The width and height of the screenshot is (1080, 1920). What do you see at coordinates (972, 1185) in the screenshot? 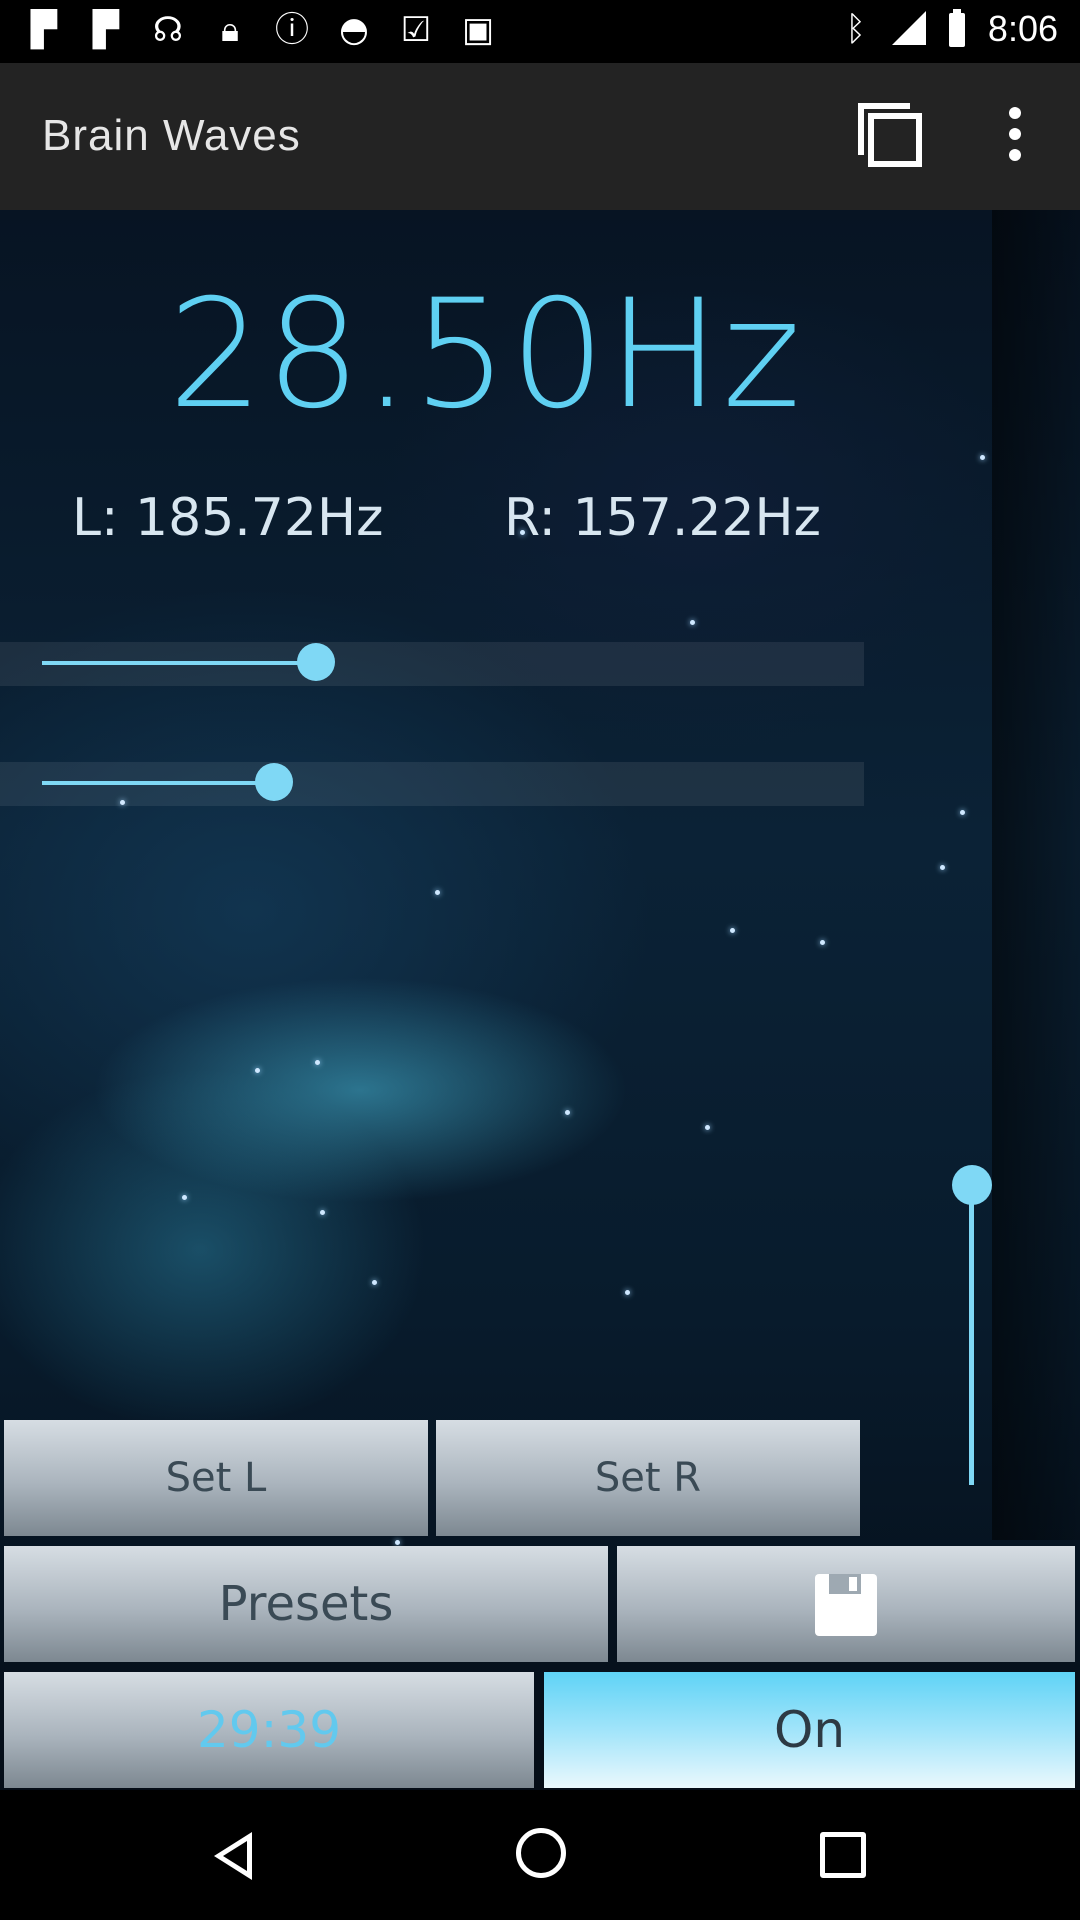
I see `volume-slider-thumb` at bounding box center [972, 1185].